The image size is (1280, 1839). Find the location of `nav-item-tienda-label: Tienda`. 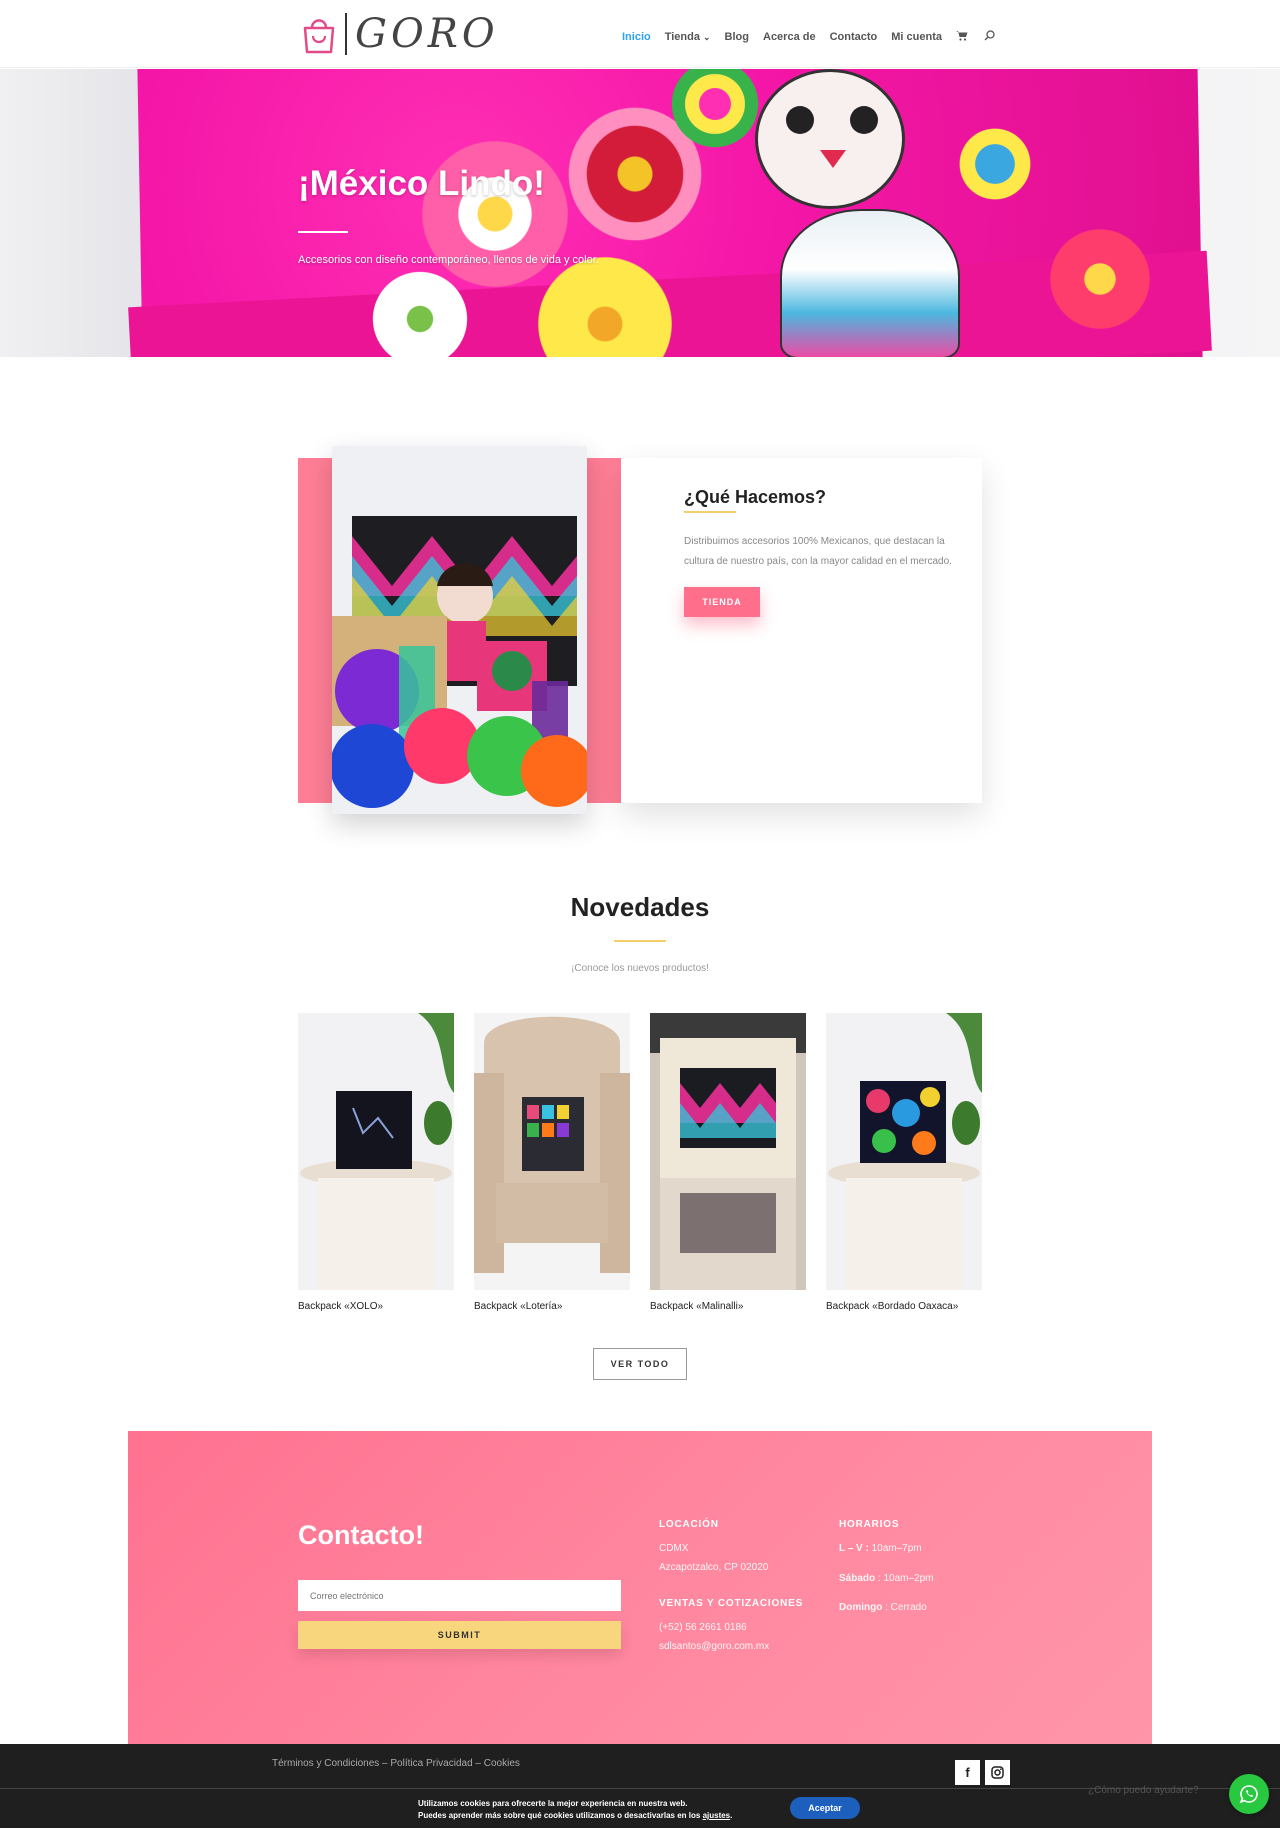

nav-item-tienda-label: Tienda is located at coordinates (682, 37).